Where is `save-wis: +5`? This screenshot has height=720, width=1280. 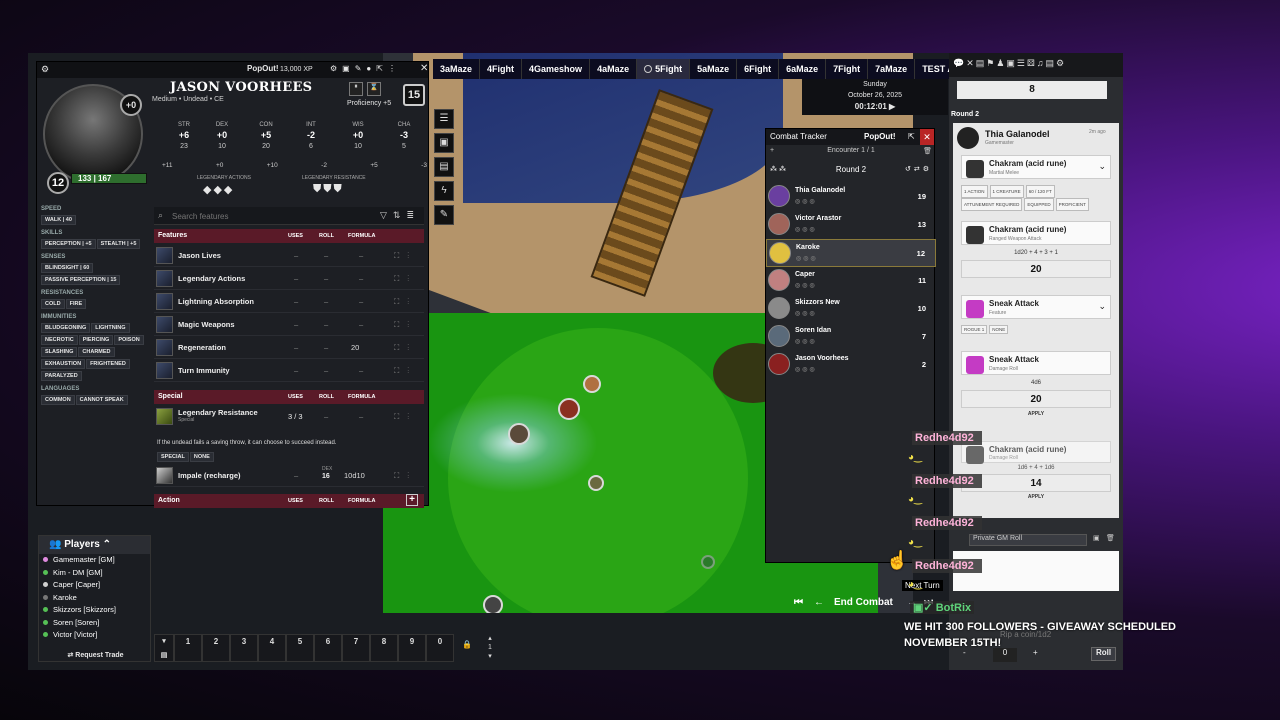
save-wis: +5 is located at coordinates (373, 165).